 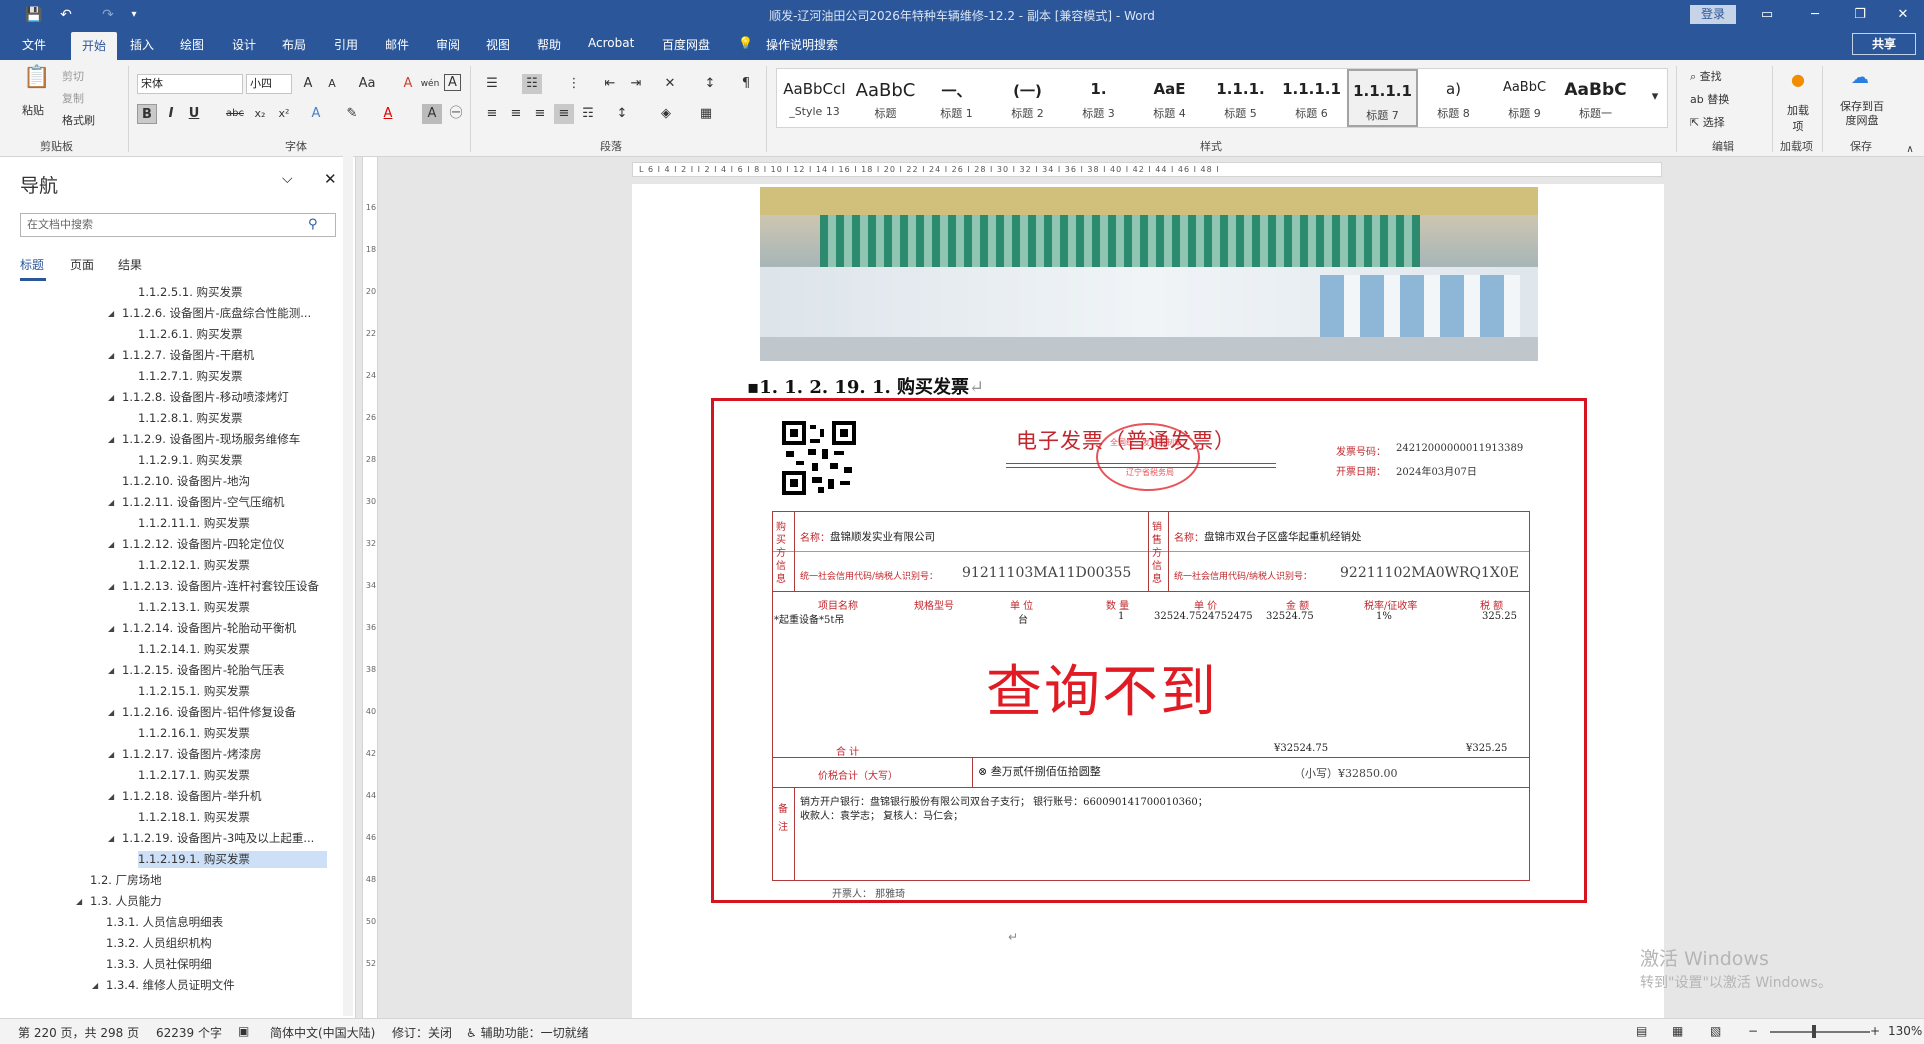 I want to click on nav-heading-item: ◢ 1.1.2.15. 设备图片-轮胎气压表, so click(x=196, y=670).